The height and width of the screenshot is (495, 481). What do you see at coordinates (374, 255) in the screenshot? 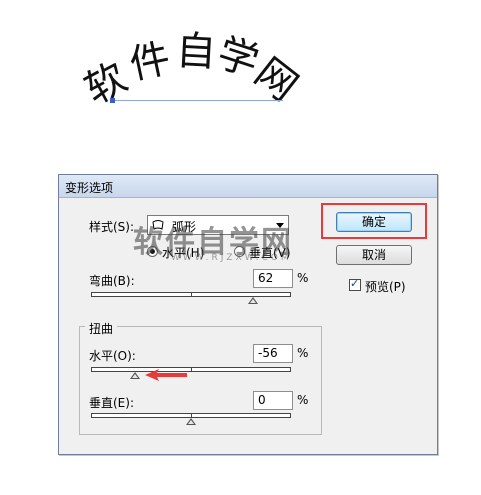
I see `cancel-button: 取消` at bounding box center [374, 255].